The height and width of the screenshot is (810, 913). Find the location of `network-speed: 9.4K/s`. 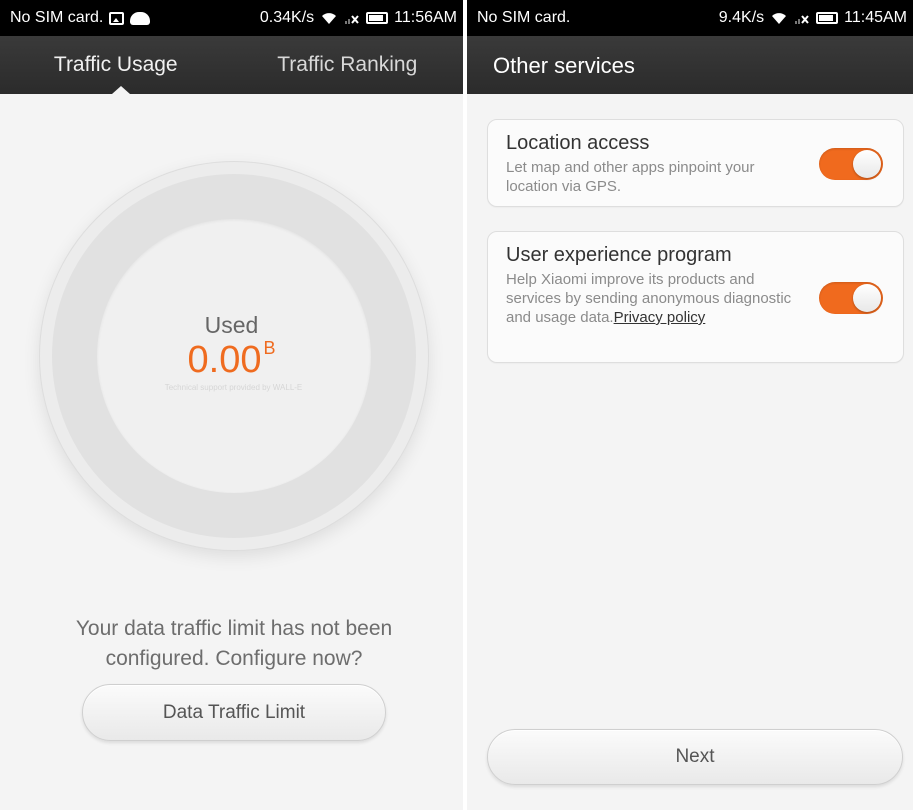

network-speed: 9.4K/s is located at coordinates (741, 17).